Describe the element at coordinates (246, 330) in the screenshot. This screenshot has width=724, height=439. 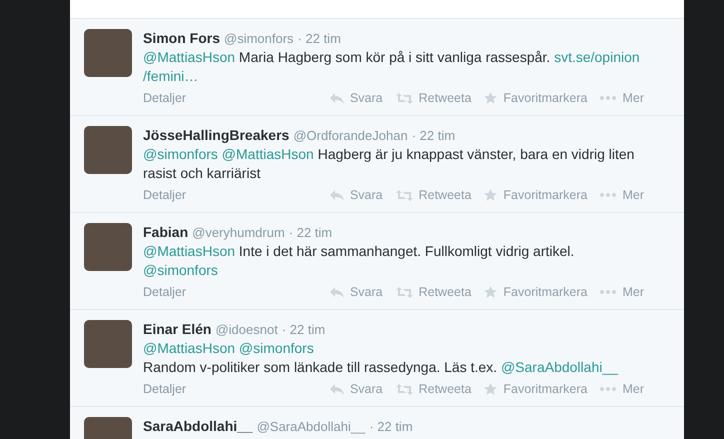
I see `user-handle: @idoesnot` at that location.